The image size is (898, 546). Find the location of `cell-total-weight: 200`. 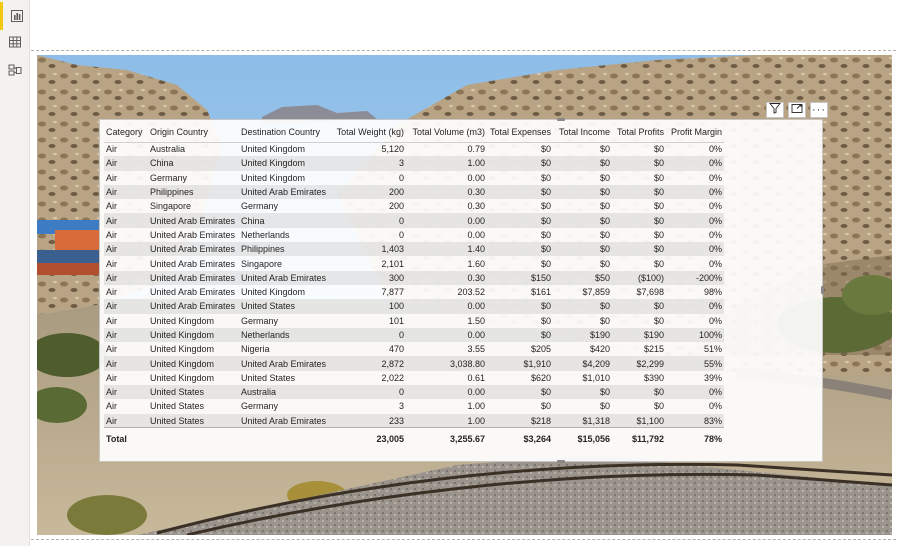

cell-total-weight: 200 is located at coordinates (368, 192).